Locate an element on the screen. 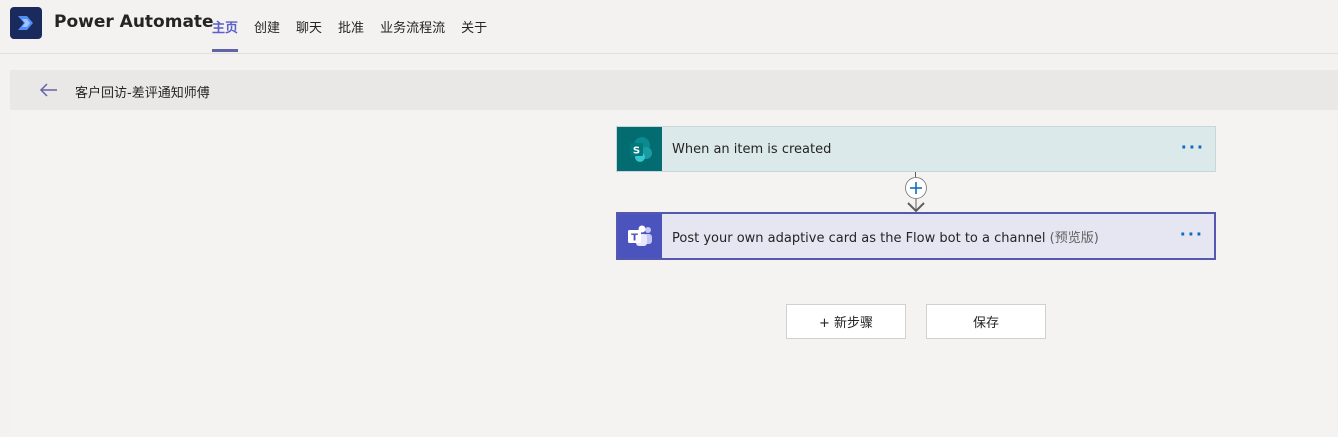 The width and height of the screenshot is (1338, 437). flow-header: 客户回访-差评通知师傅 is located at coordinates (674, 90).